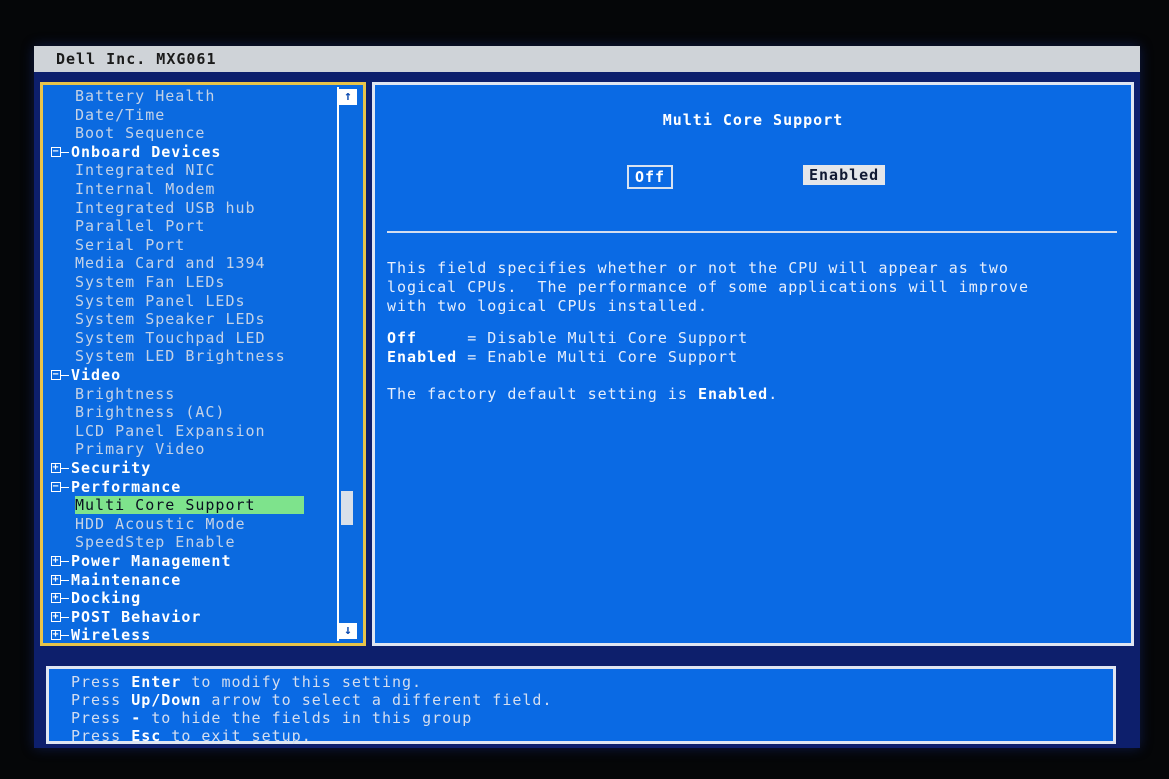 The height and width of the screenshot is (779, 1169). What do you see at coordinates (190, 208) in the screenshot?
I see `tree-item: Integrated USB hub` at bounding box center [190, 208].